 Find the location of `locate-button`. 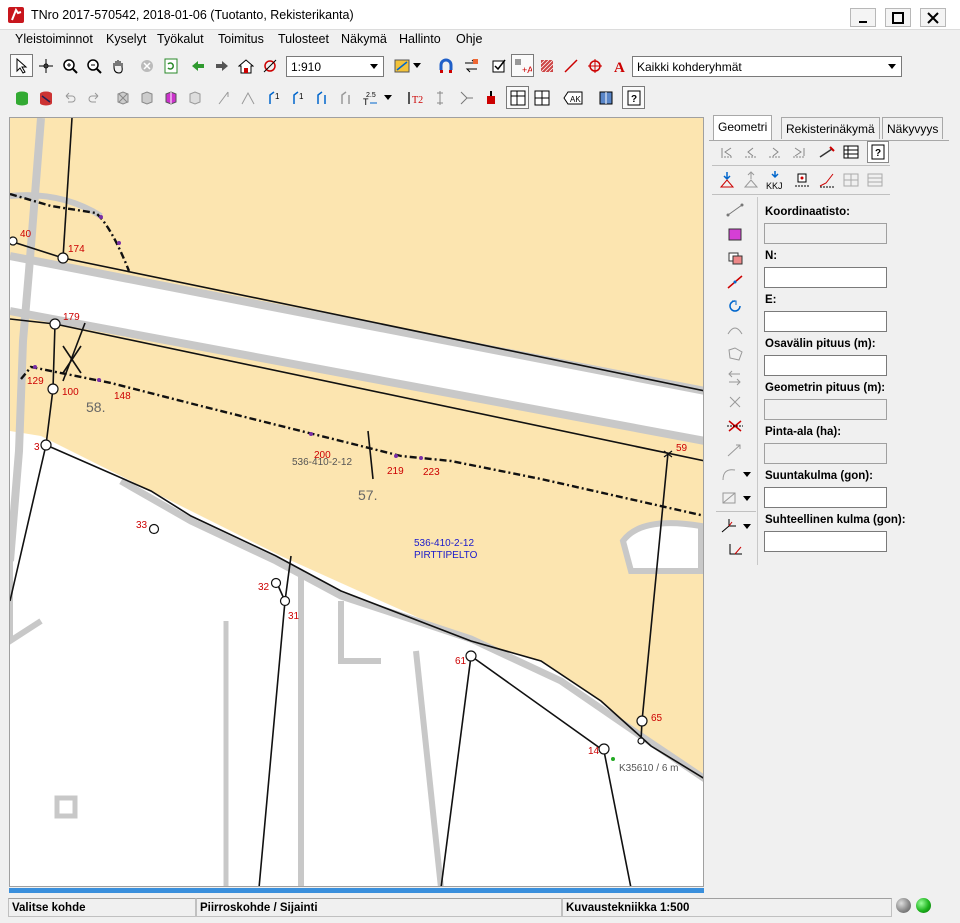

locate-button is located at coordinates (269, 65).